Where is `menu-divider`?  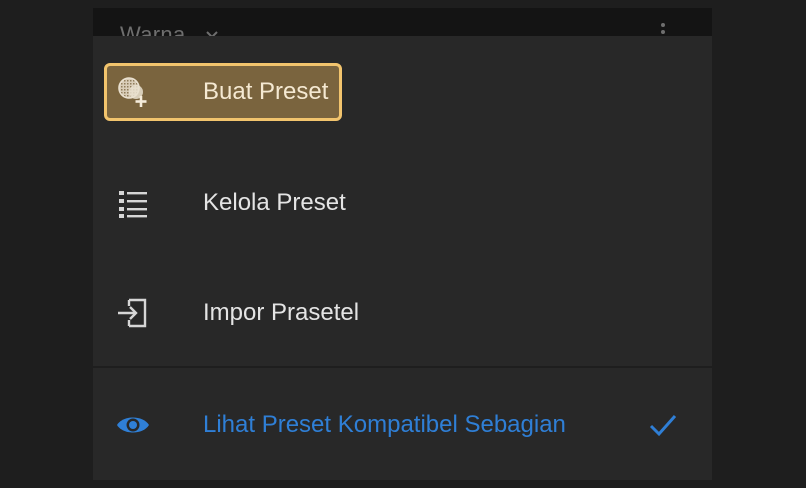
menu-divider is located at coordinates (402, 367).